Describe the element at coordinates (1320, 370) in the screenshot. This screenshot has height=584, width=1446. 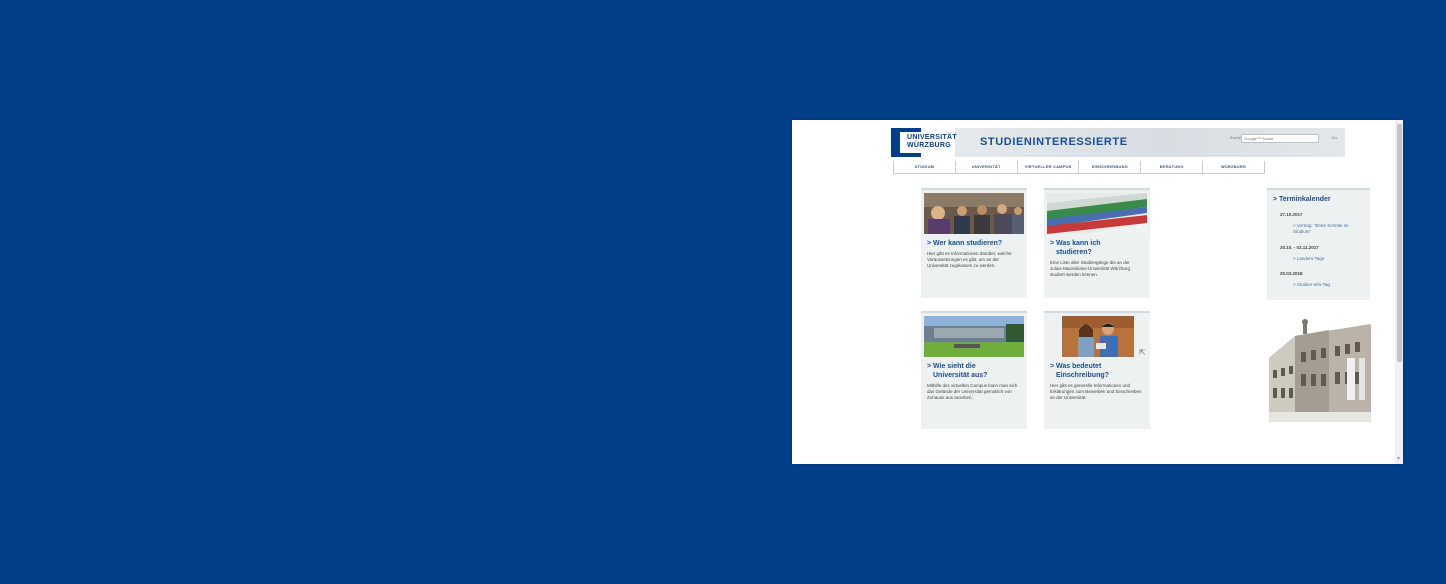
I see `university-building-image` at that location.